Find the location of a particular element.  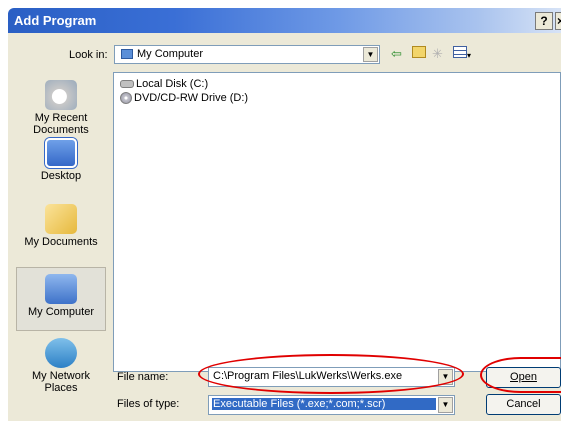

local-disk-icon is located at coordinates (127, 84).